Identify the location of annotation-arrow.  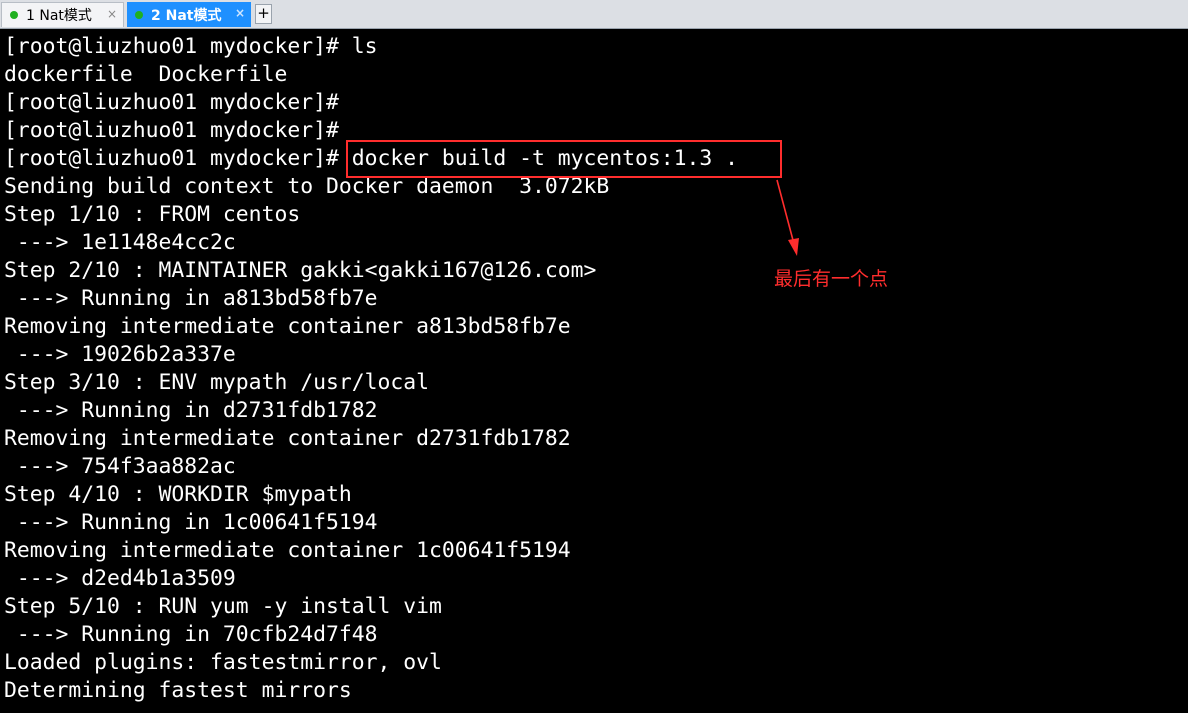
(787, 217).